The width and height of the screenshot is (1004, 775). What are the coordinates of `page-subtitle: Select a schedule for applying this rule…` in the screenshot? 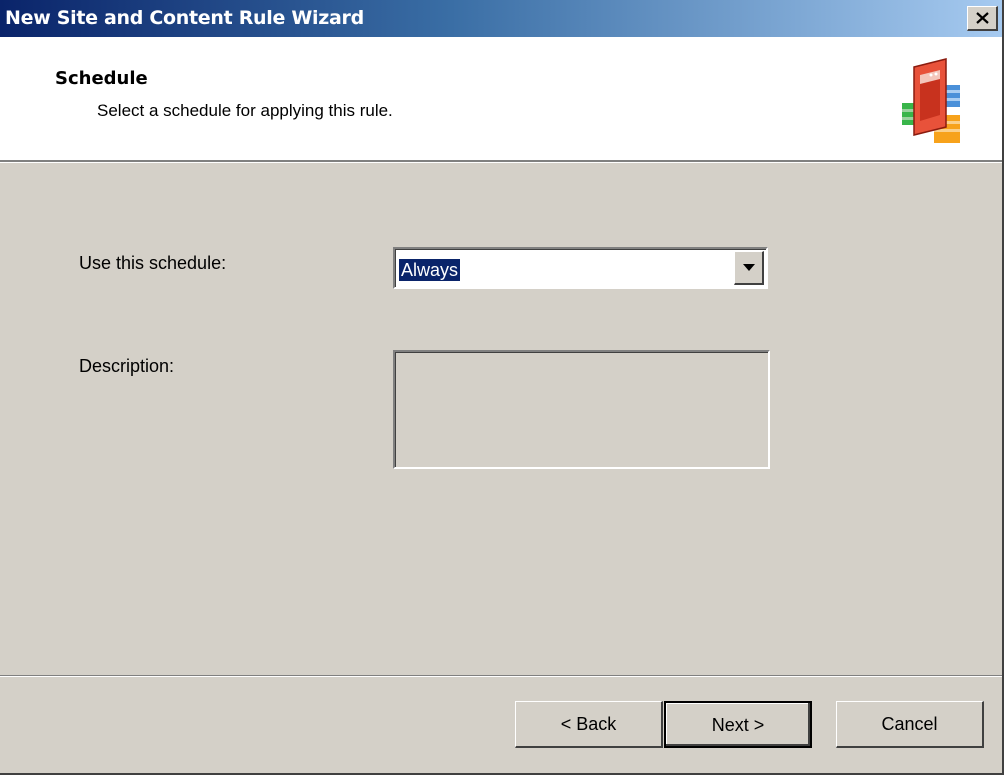 It's located at (245, 110).